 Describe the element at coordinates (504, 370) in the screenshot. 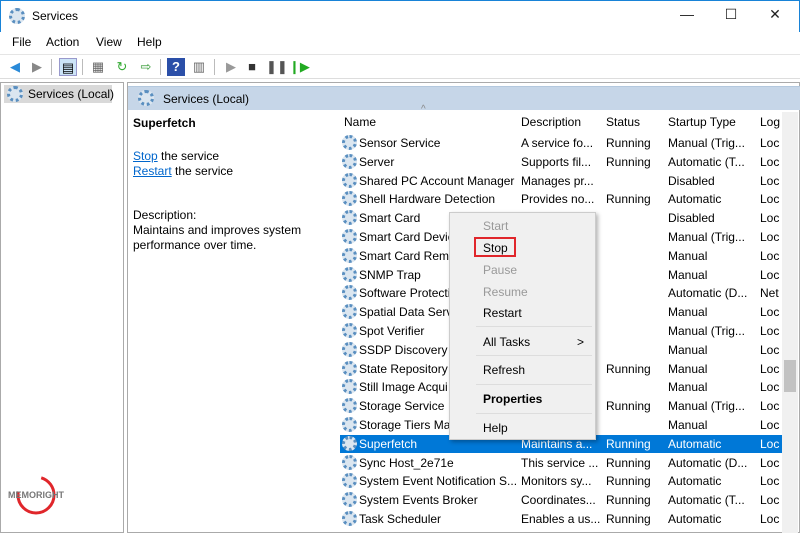

I see `menu-item-refresh: Refresh` at that location.